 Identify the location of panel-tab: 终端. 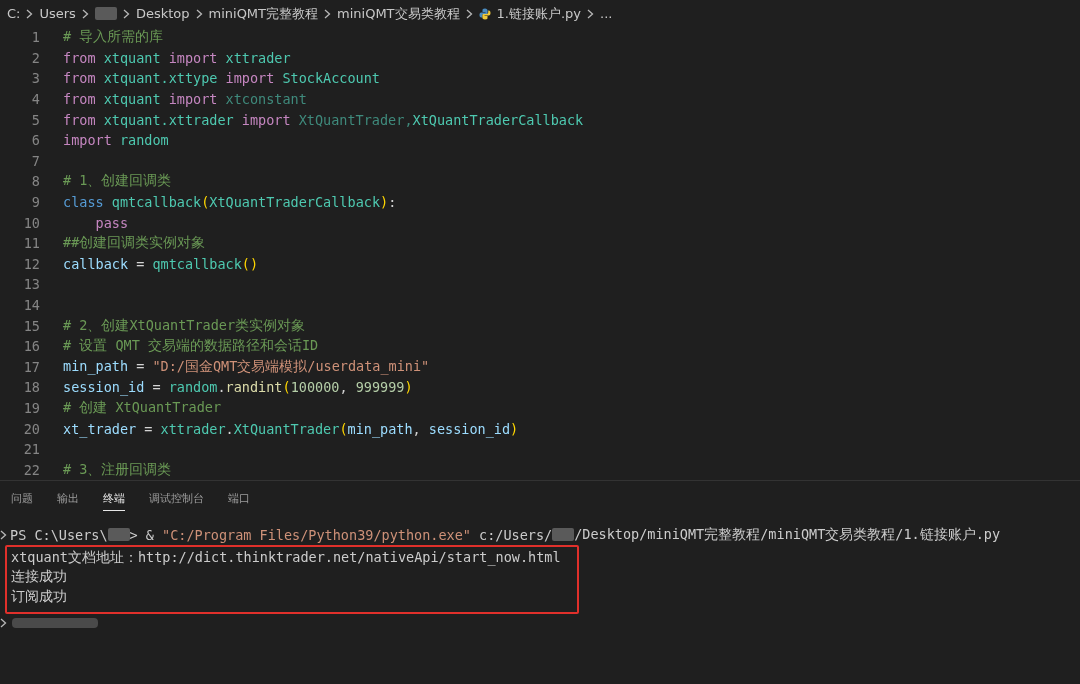
(114, 501).